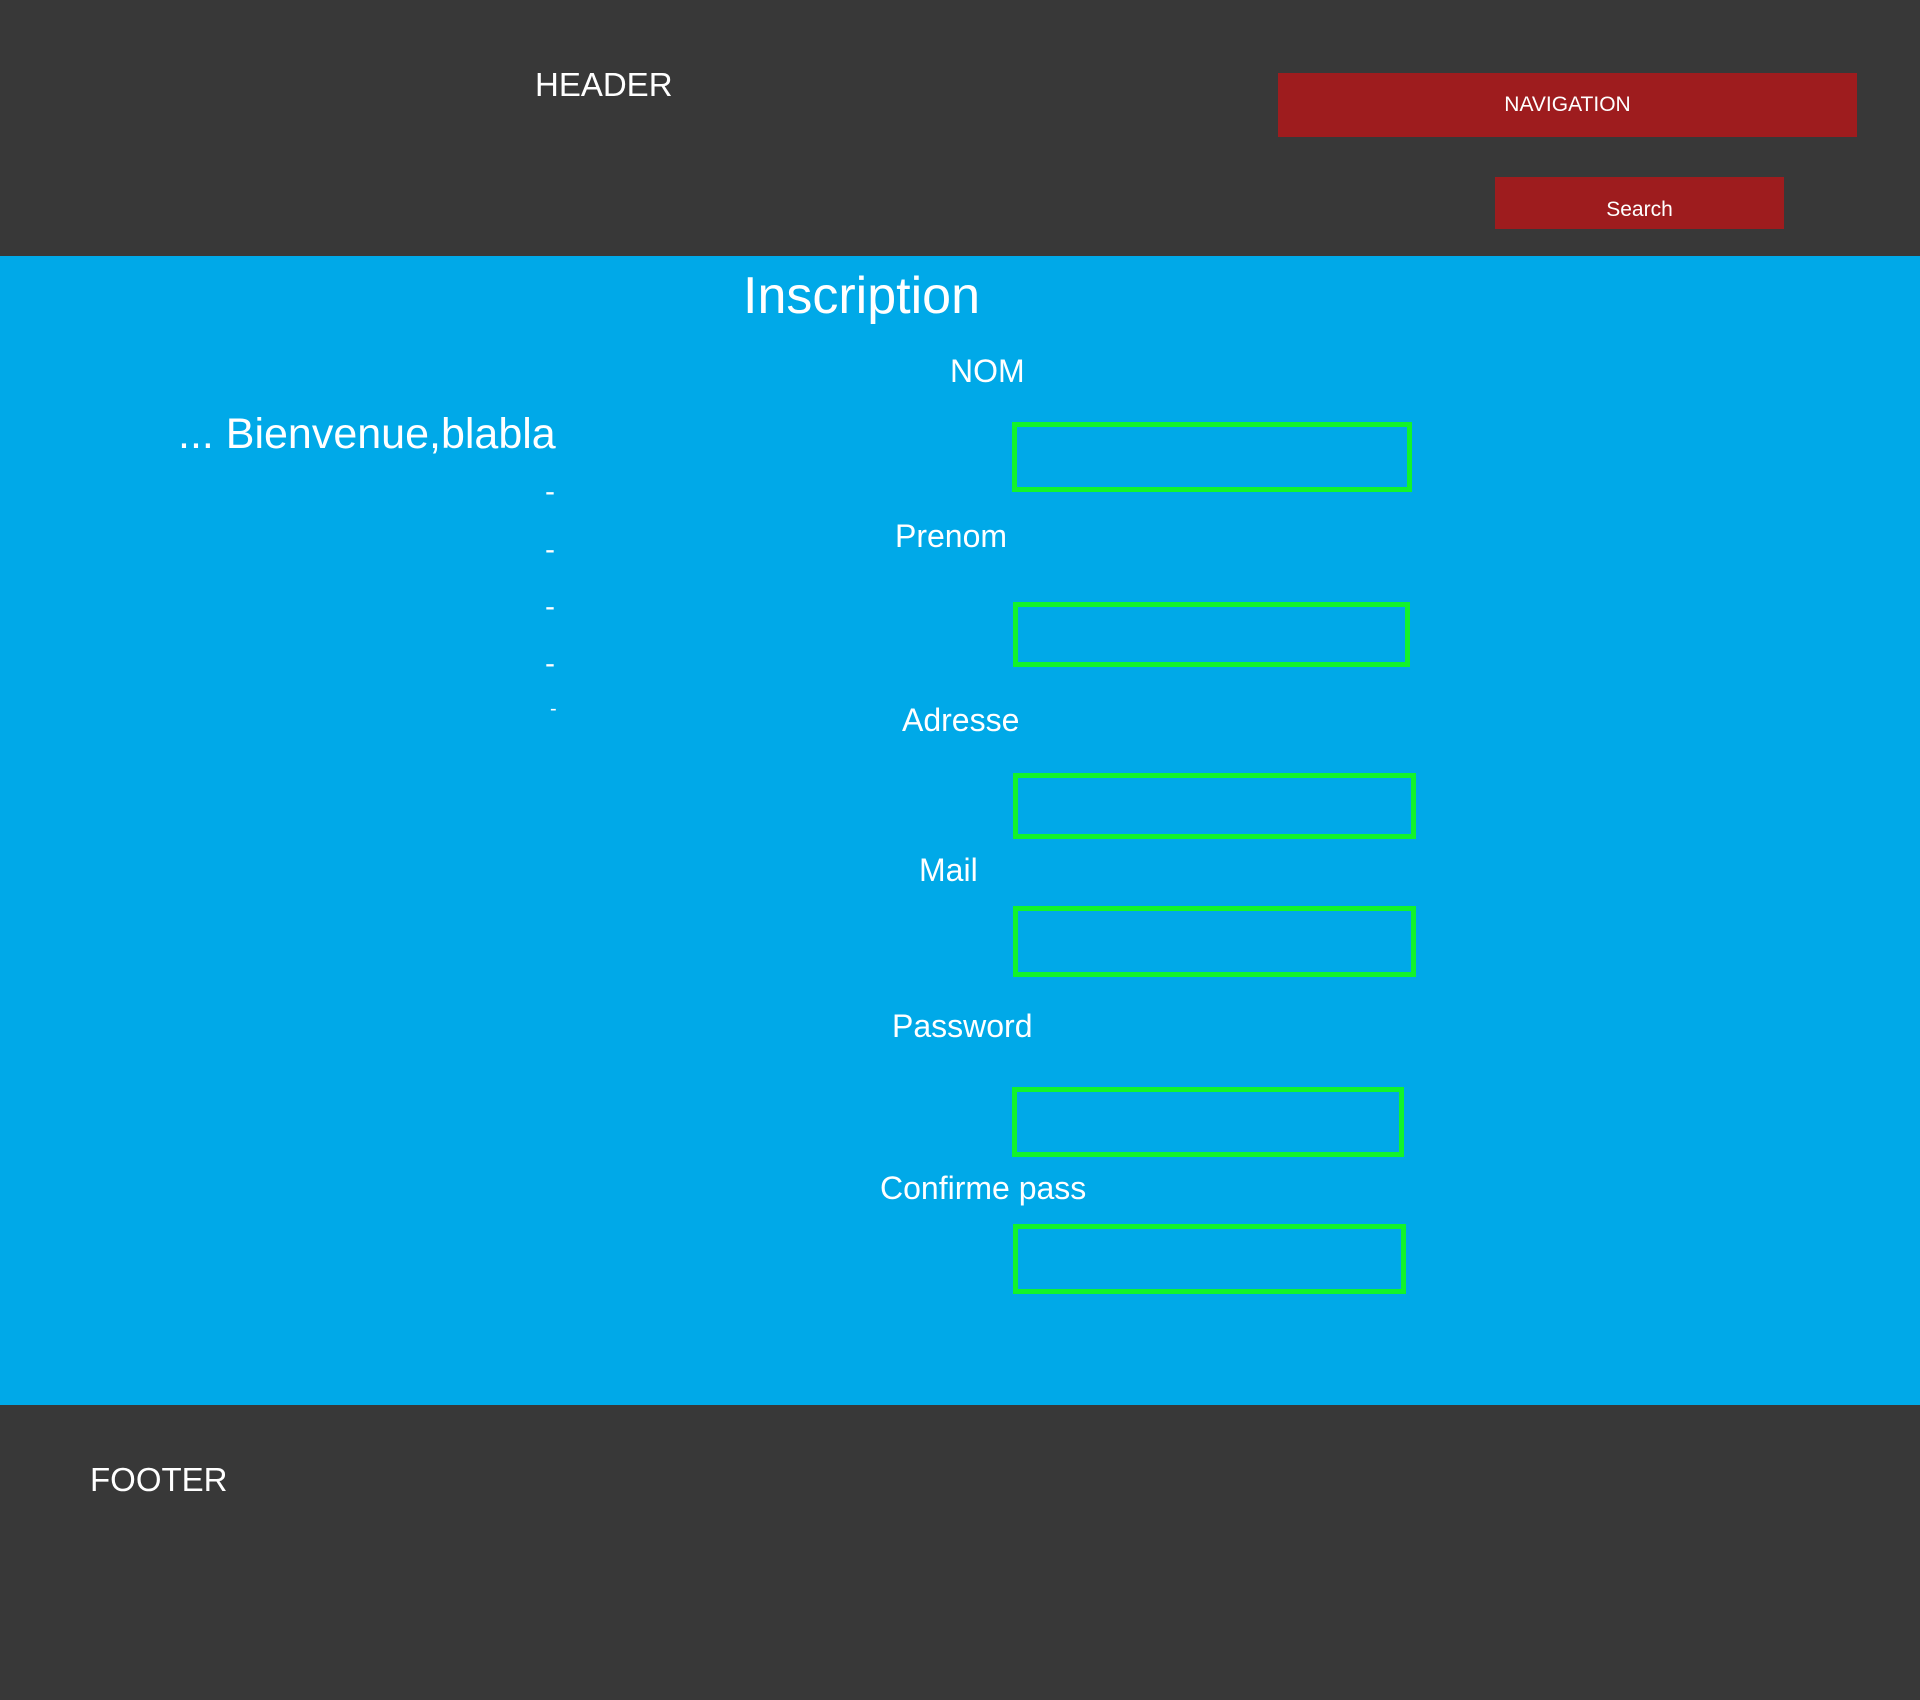 The height and width of the screenshot is (1700, 1920). I want to click on search-button: Search, so click(1639, 203).